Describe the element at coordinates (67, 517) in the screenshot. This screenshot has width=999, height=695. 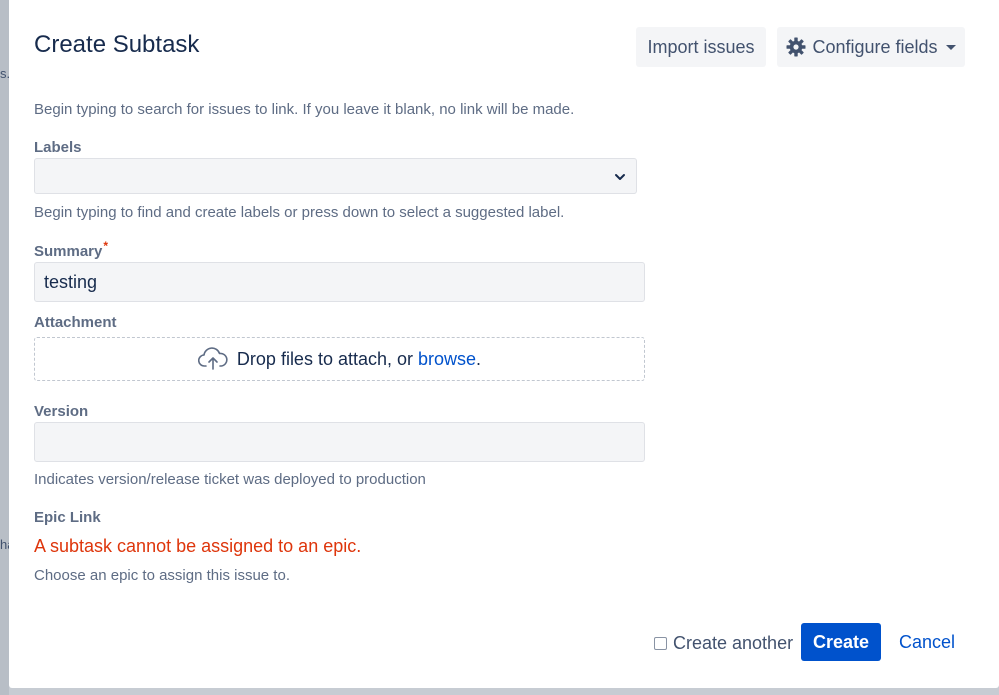
I see `epic-link-field-label: Epic Link` at that location.